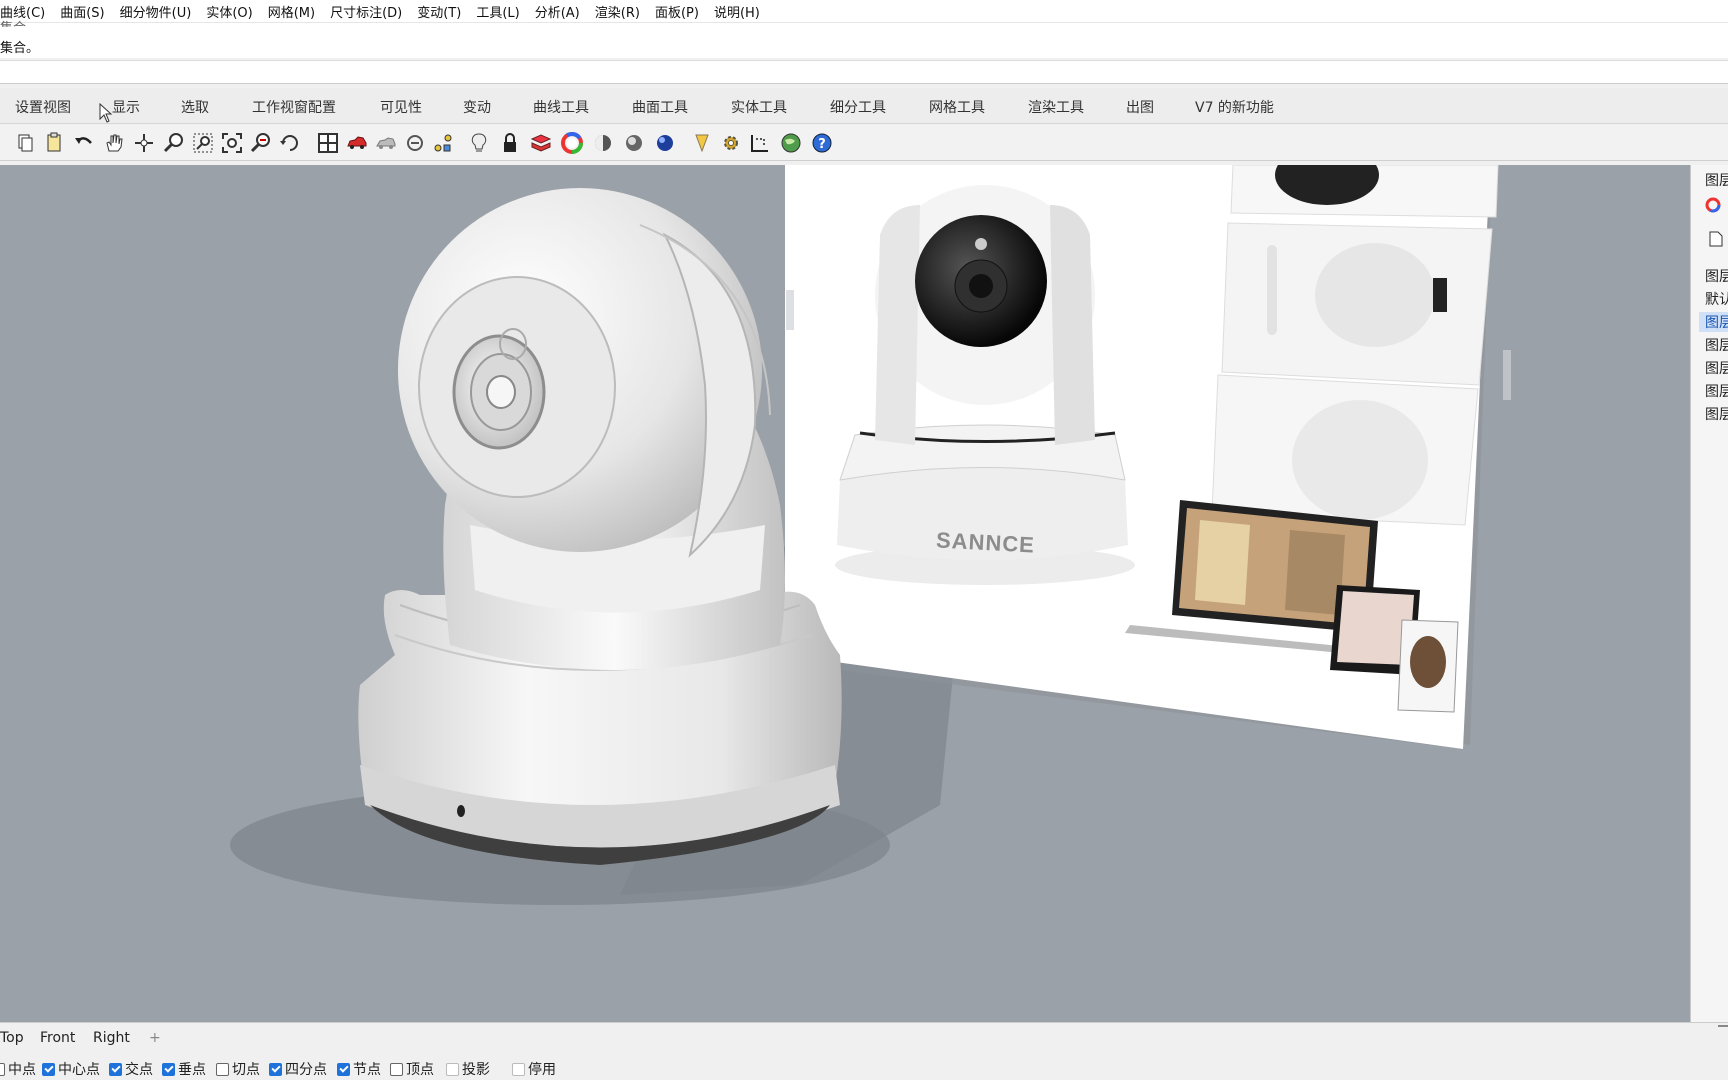 The height and width of the screenshot is (1080, 1728). What do you see at coordinates (1234, 107) in the screenshot?
I see `tab-v7-new: V7 的新功能` at bounding box center [1234, 107].